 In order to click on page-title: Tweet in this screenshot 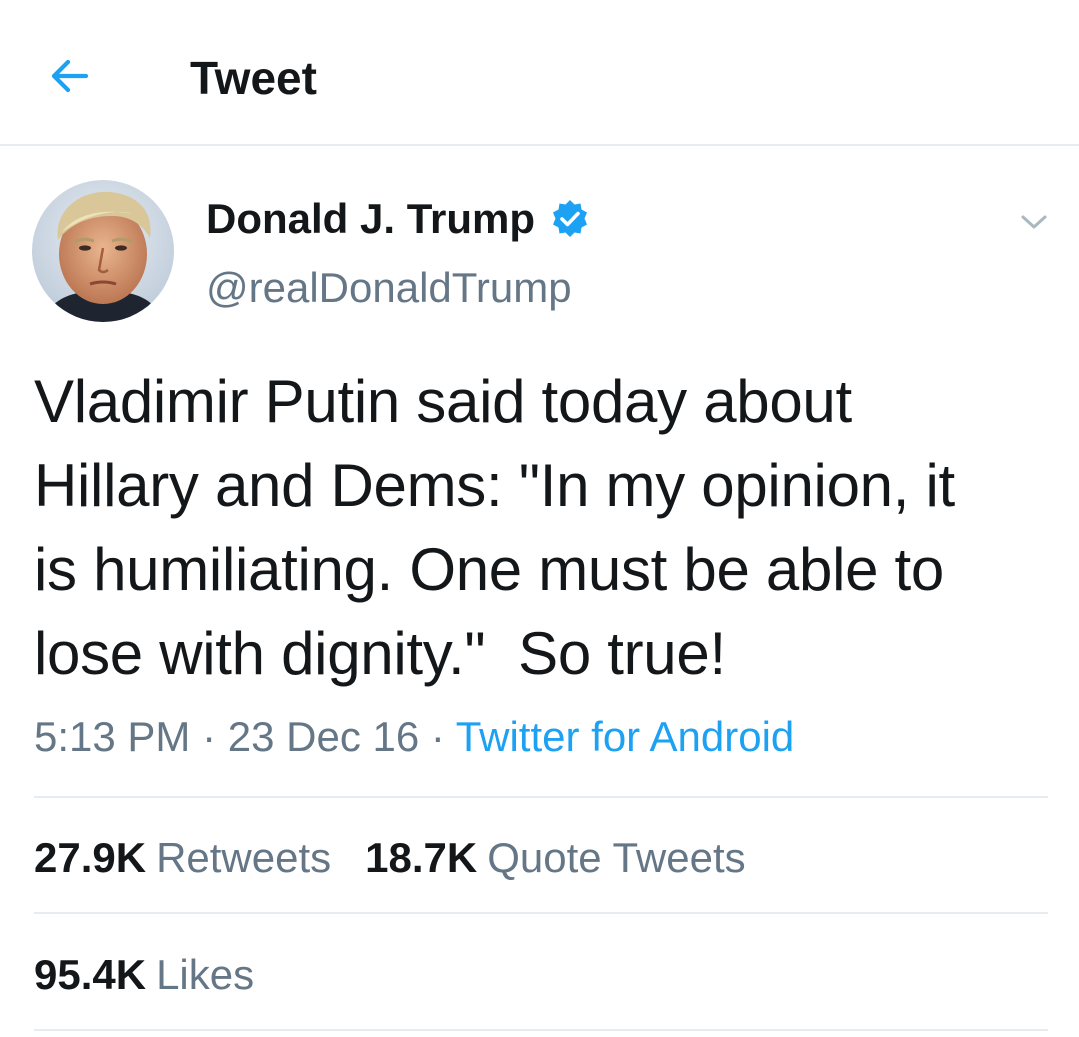, I will do `click(253, 78)`.